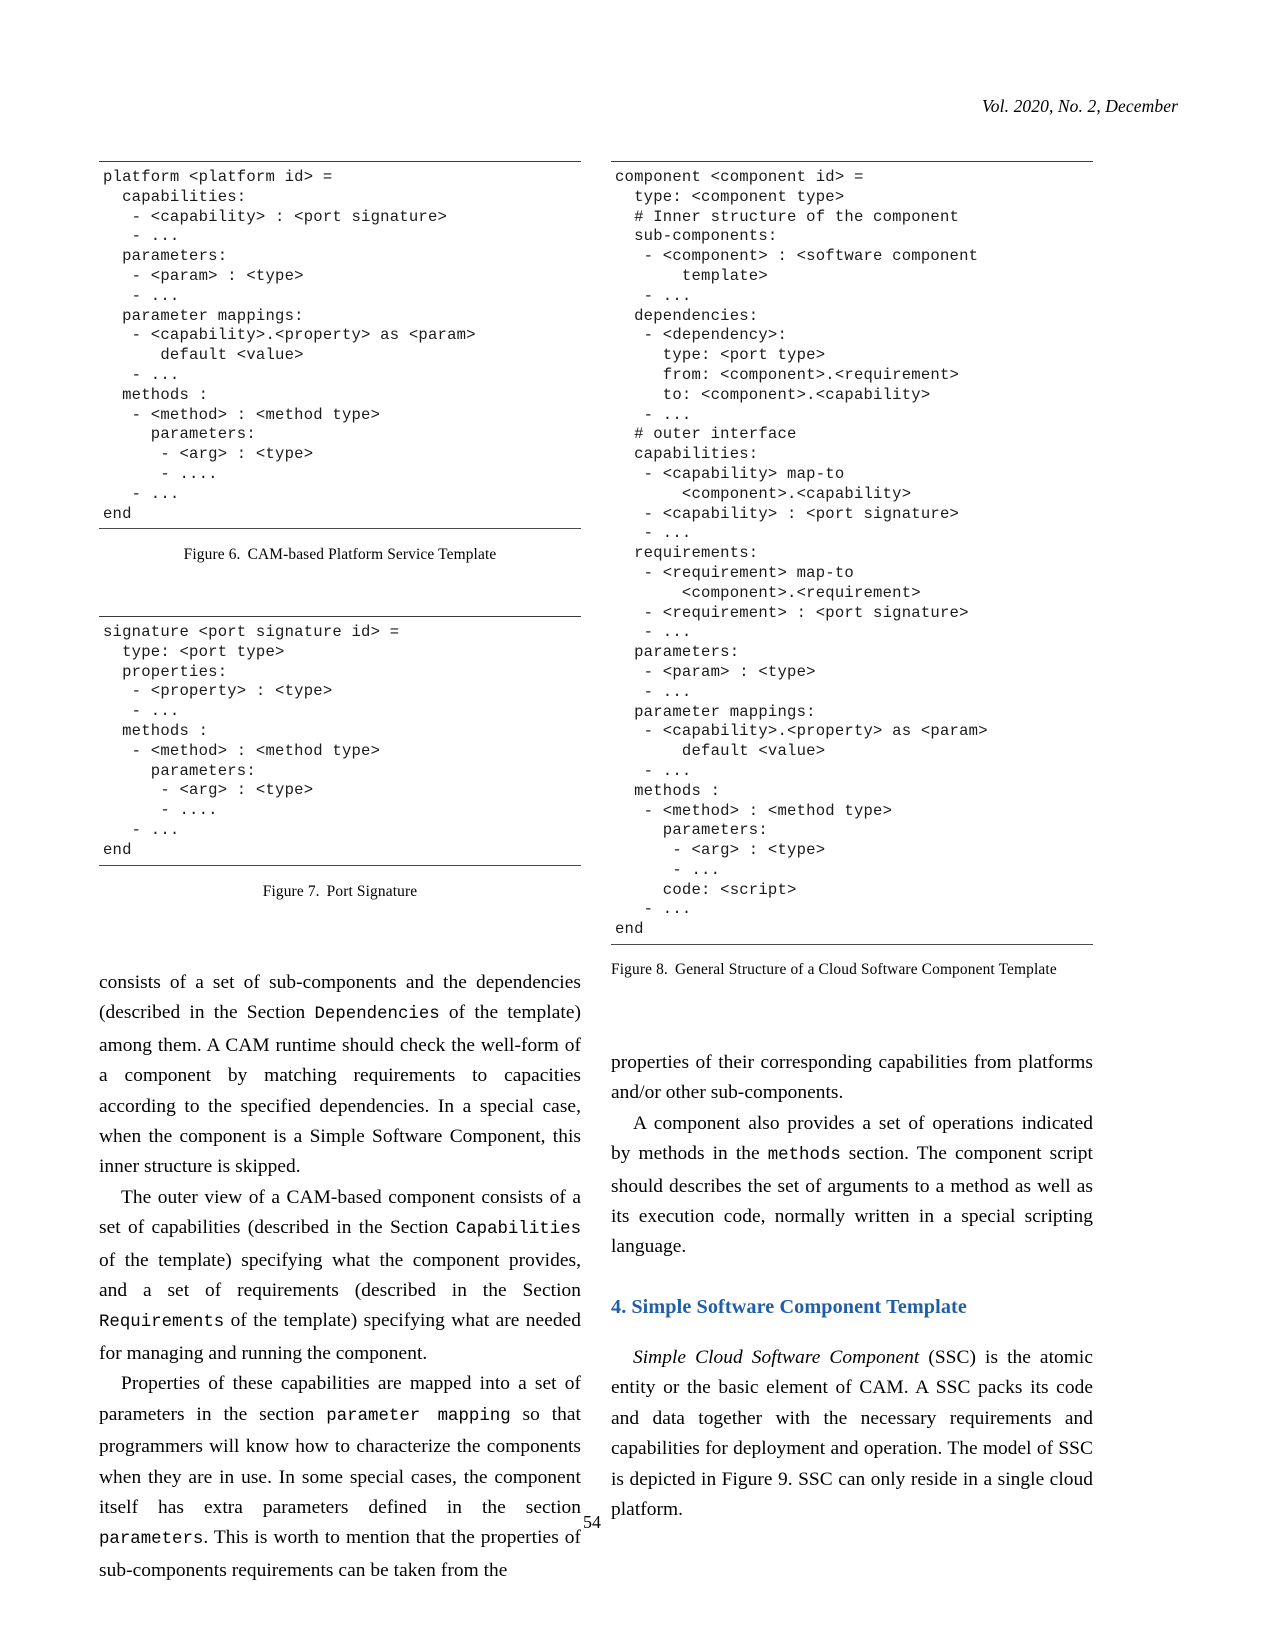  What do you see at coordinates (799, 1307) in the screenshot?
I see `section-4-title: Simple Software Component Template` at bounding box center [799, 1307].